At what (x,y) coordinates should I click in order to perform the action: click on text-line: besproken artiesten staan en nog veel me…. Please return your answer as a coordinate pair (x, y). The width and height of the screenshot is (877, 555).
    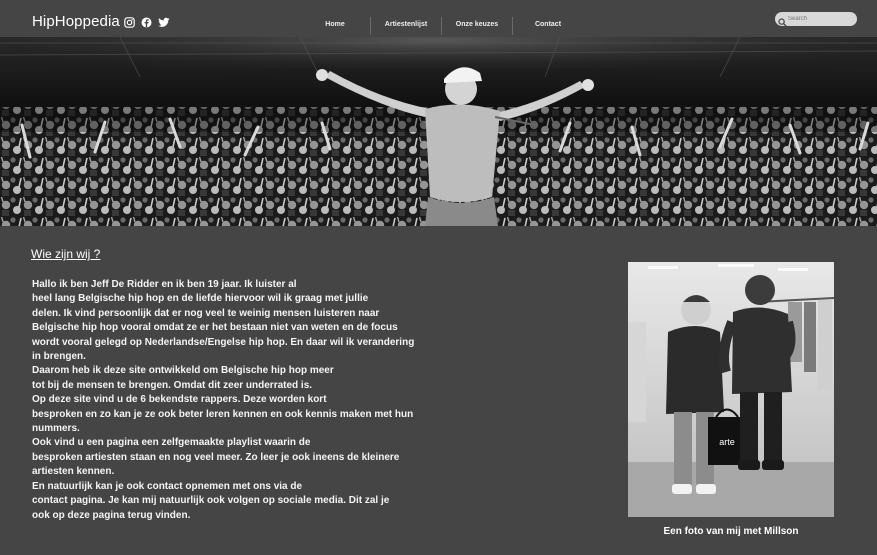
    Looking at the image, I should click on (216, 457).